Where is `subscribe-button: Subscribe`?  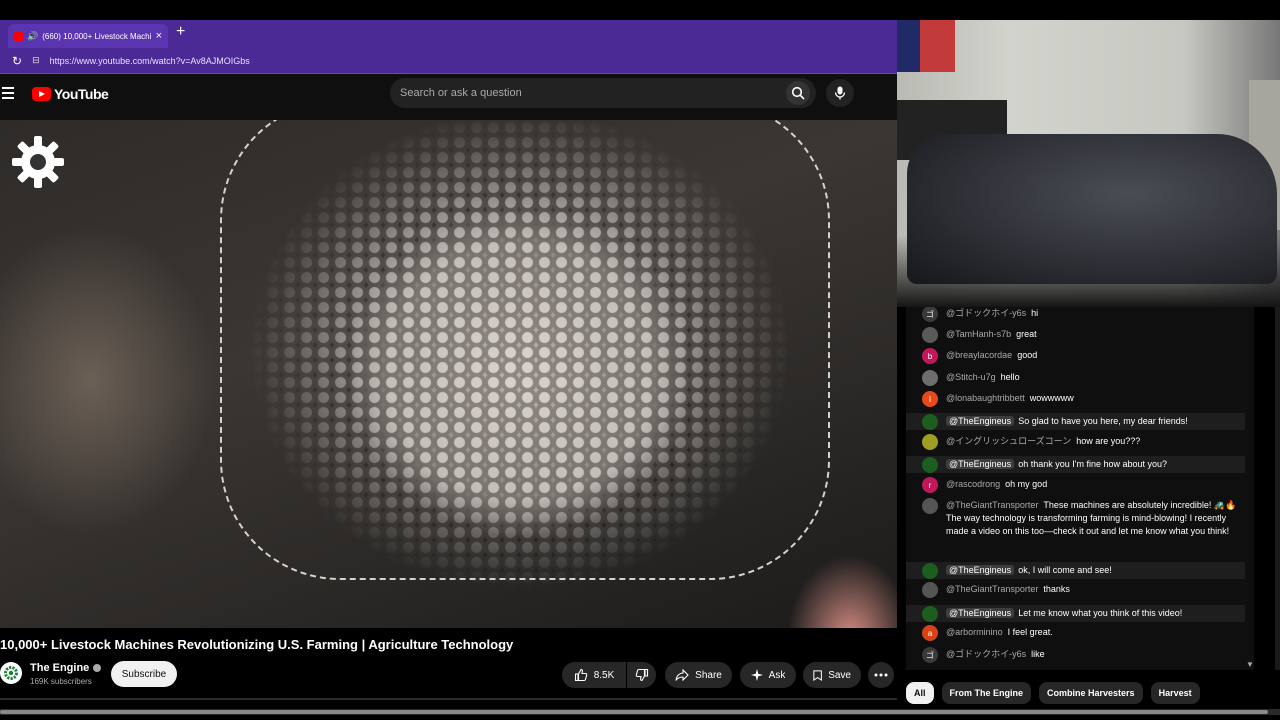 subscribe-button: Subscribe is located at coordinates (144, 674).